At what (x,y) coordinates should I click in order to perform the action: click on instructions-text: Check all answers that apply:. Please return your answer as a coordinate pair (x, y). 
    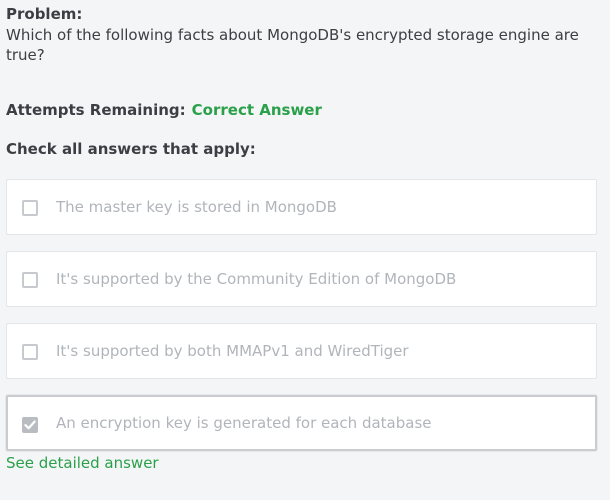
    Looking at the image, I should click on (131, 149).